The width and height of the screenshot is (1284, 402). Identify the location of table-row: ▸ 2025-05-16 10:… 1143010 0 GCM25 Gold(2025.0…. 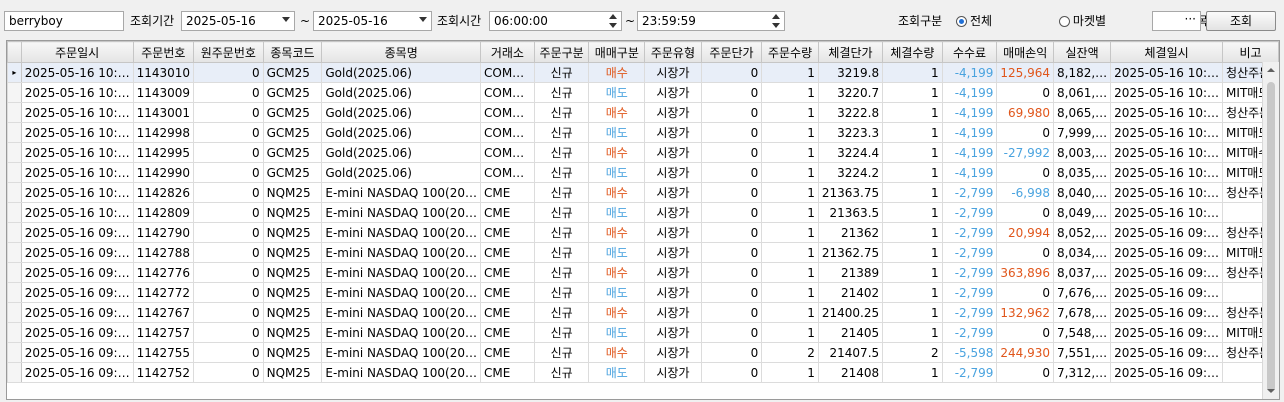
(643, 72).